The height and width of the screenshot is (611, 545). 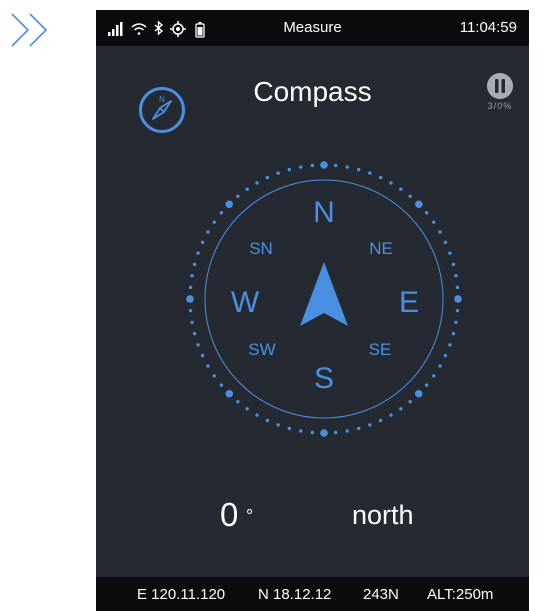 What do you see at coordinates (245, 302) in the screenshot?
I see `cardinal-west: W` at bounding box center [245, 302].